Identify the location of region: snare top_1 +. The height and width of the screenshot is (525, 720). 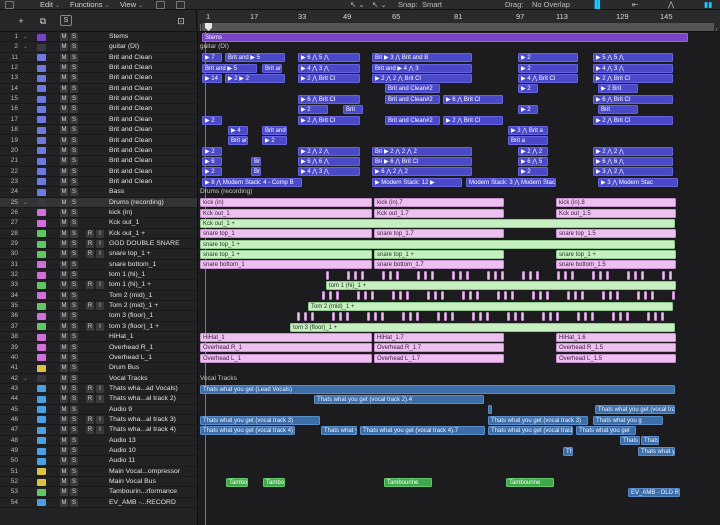
(437, 244).